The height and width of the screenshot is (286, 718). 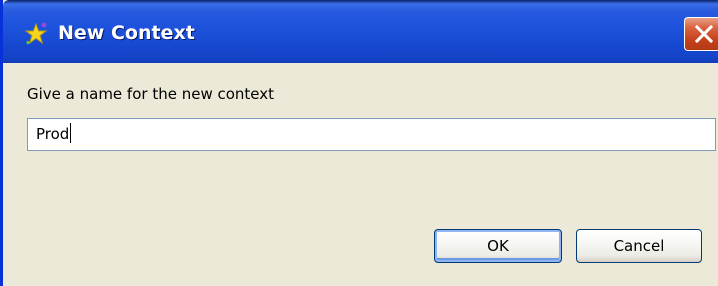 What do you see at coordinates (71, 133) in the screenshot?
I see `text-caret` at bounding box center [71, 133].